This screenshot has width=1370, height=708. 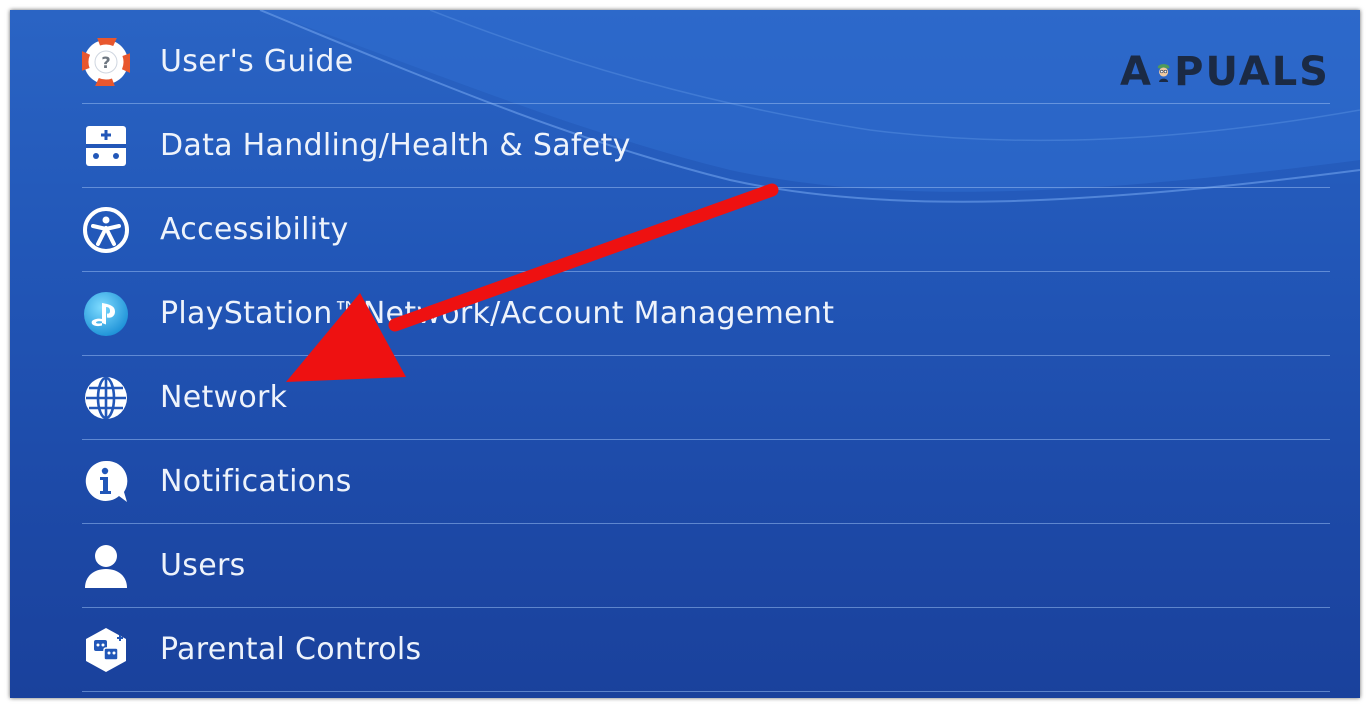 I want to click on watermark-right: PUALS, so click(x=1252, y=72).